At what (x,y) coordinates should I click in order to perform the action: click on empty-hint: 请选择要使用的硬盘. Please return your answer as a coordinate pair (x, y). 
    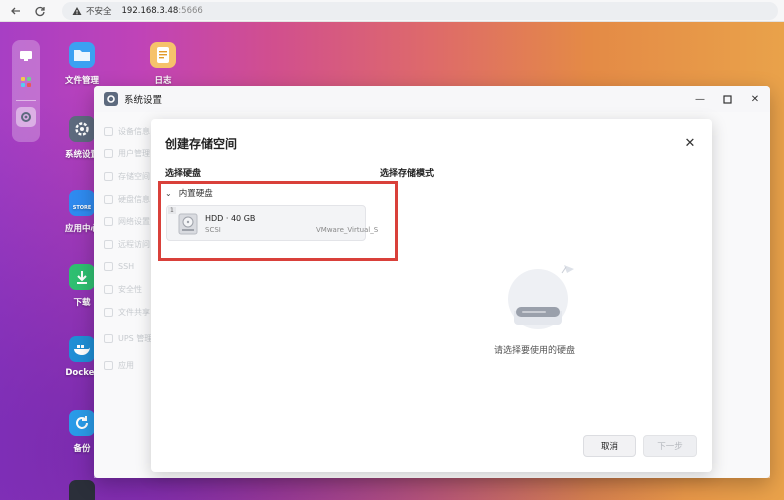
    Looking at the image, I should click on (535, 351).